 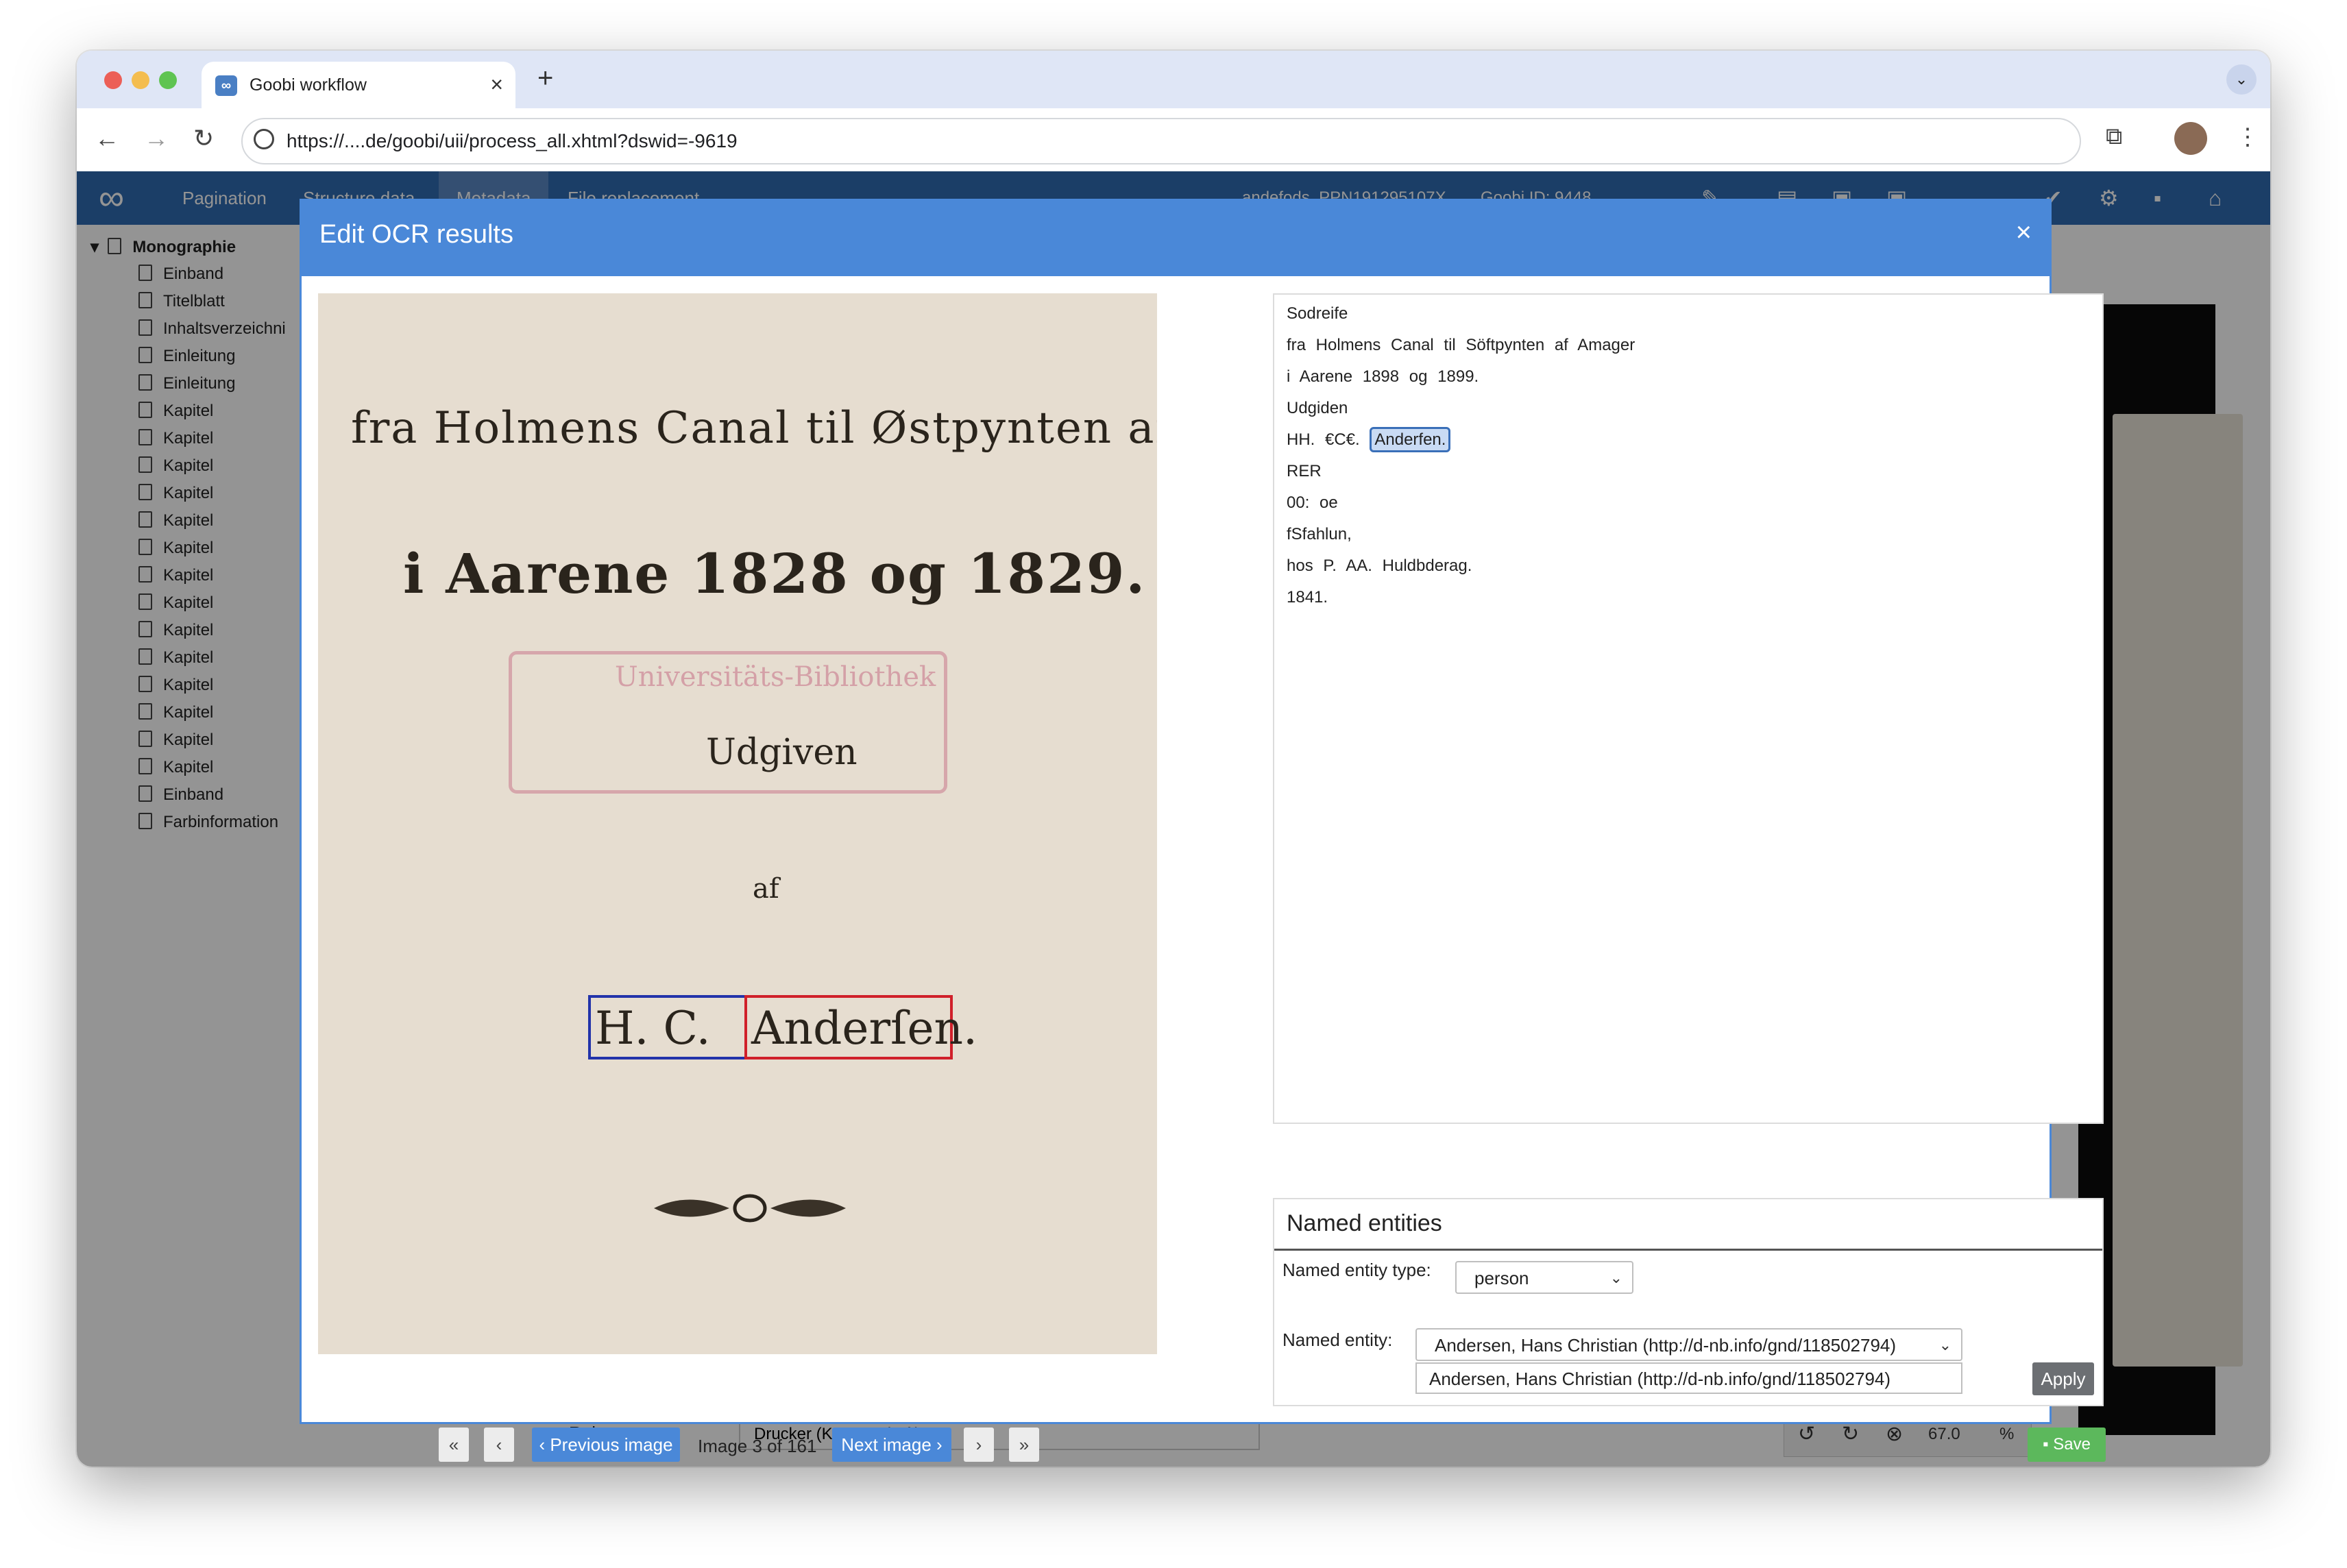 What do you see at coordinates (782, 752) in the screenshot?
I see `scan-line-udgiven: Udgiven` at bounding box center [782, 752].